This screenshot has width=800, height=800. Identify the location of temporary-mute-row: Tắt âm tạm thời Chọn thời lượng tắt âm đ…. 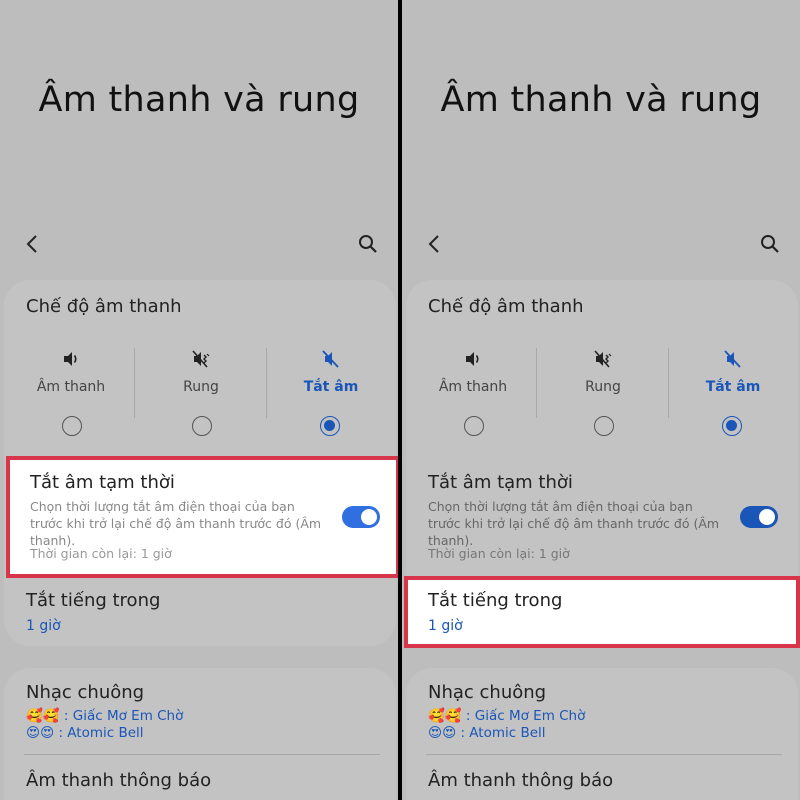
(602, 519).